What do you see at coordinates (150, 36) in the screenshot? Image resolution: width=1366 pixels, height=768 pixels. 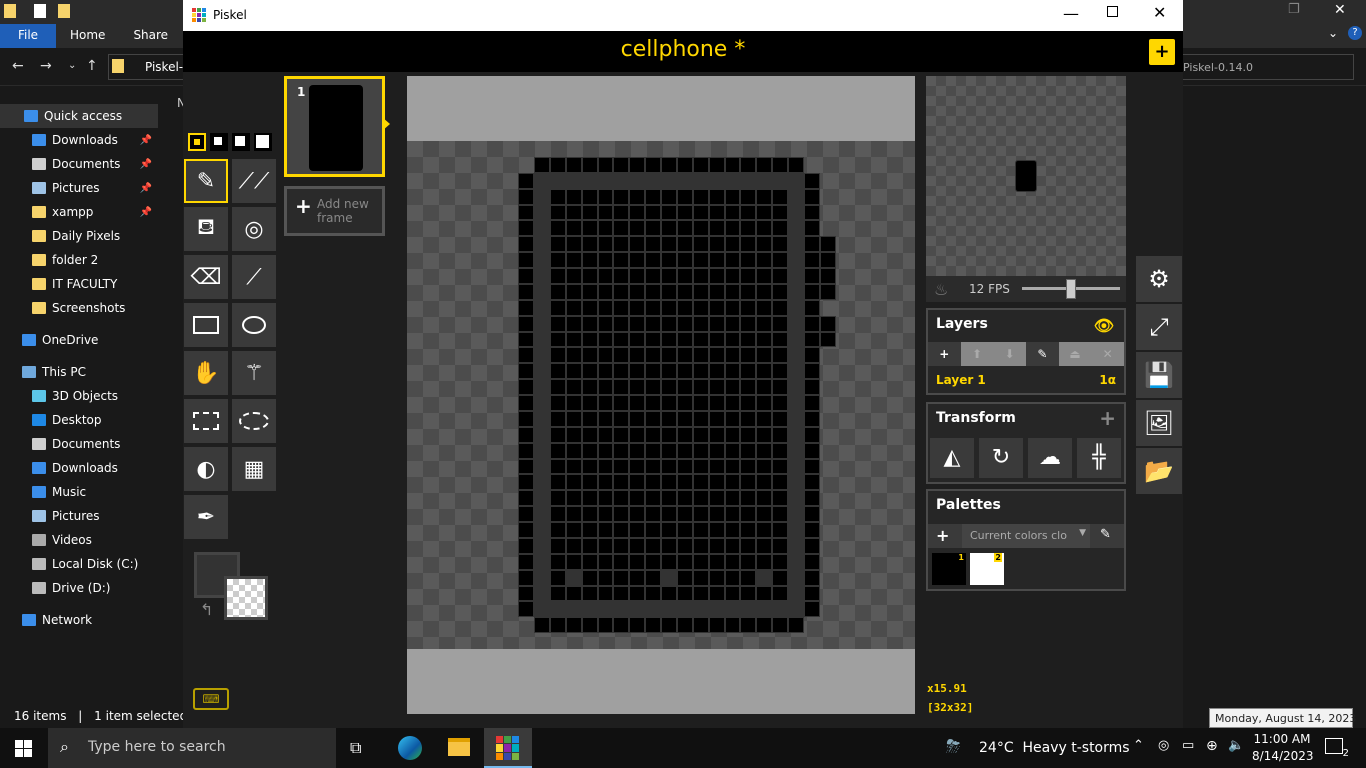 I see `ribbon-tab-share: Share` at bounding box center [150, 36].